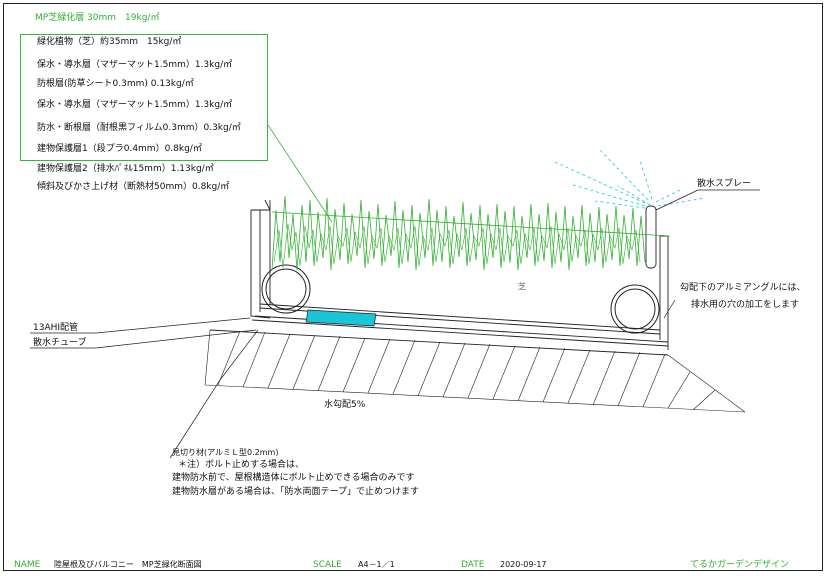  What do you see at coordinates (475, 371) in the screenshot?
I see `slab-hatching` at bounding box center [475, 371].